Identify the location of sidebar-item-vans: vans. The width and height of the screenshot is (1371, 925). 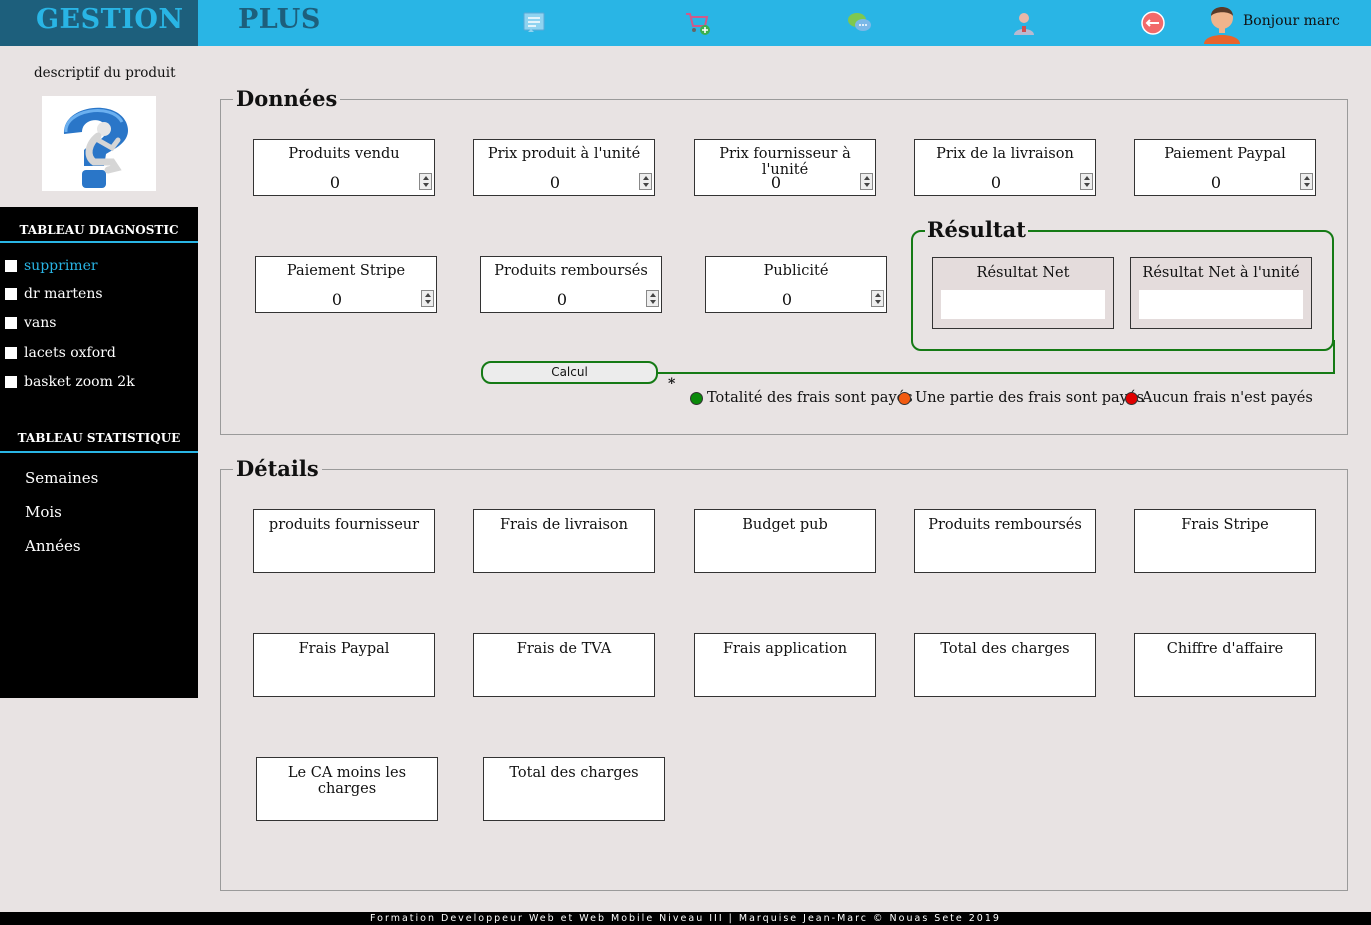
(30, 323).